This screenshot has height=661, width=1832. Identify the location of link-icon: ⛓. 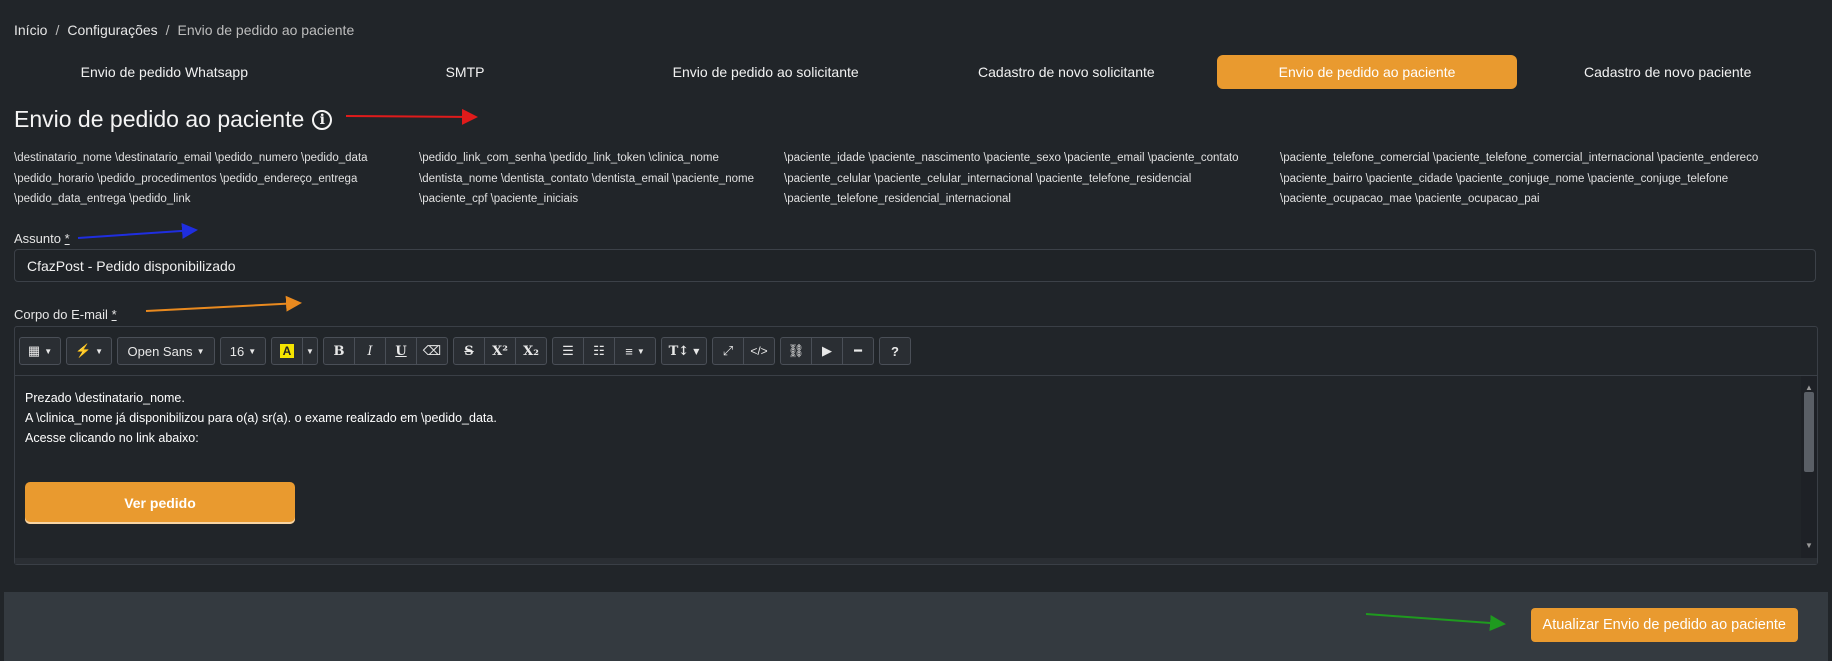
(796, 350).